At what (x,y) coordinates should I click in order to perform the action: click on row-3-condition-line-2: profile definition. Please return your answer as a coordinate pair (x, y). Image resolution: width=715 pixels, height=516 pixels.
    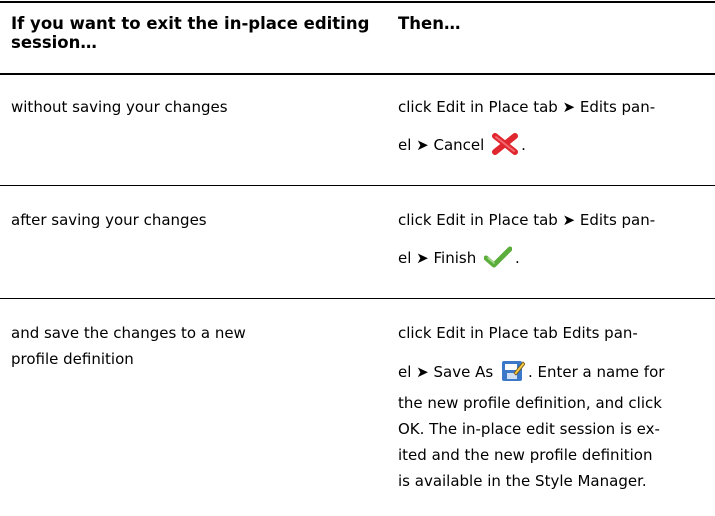
    Looking at the image, I should click on (72, 359).